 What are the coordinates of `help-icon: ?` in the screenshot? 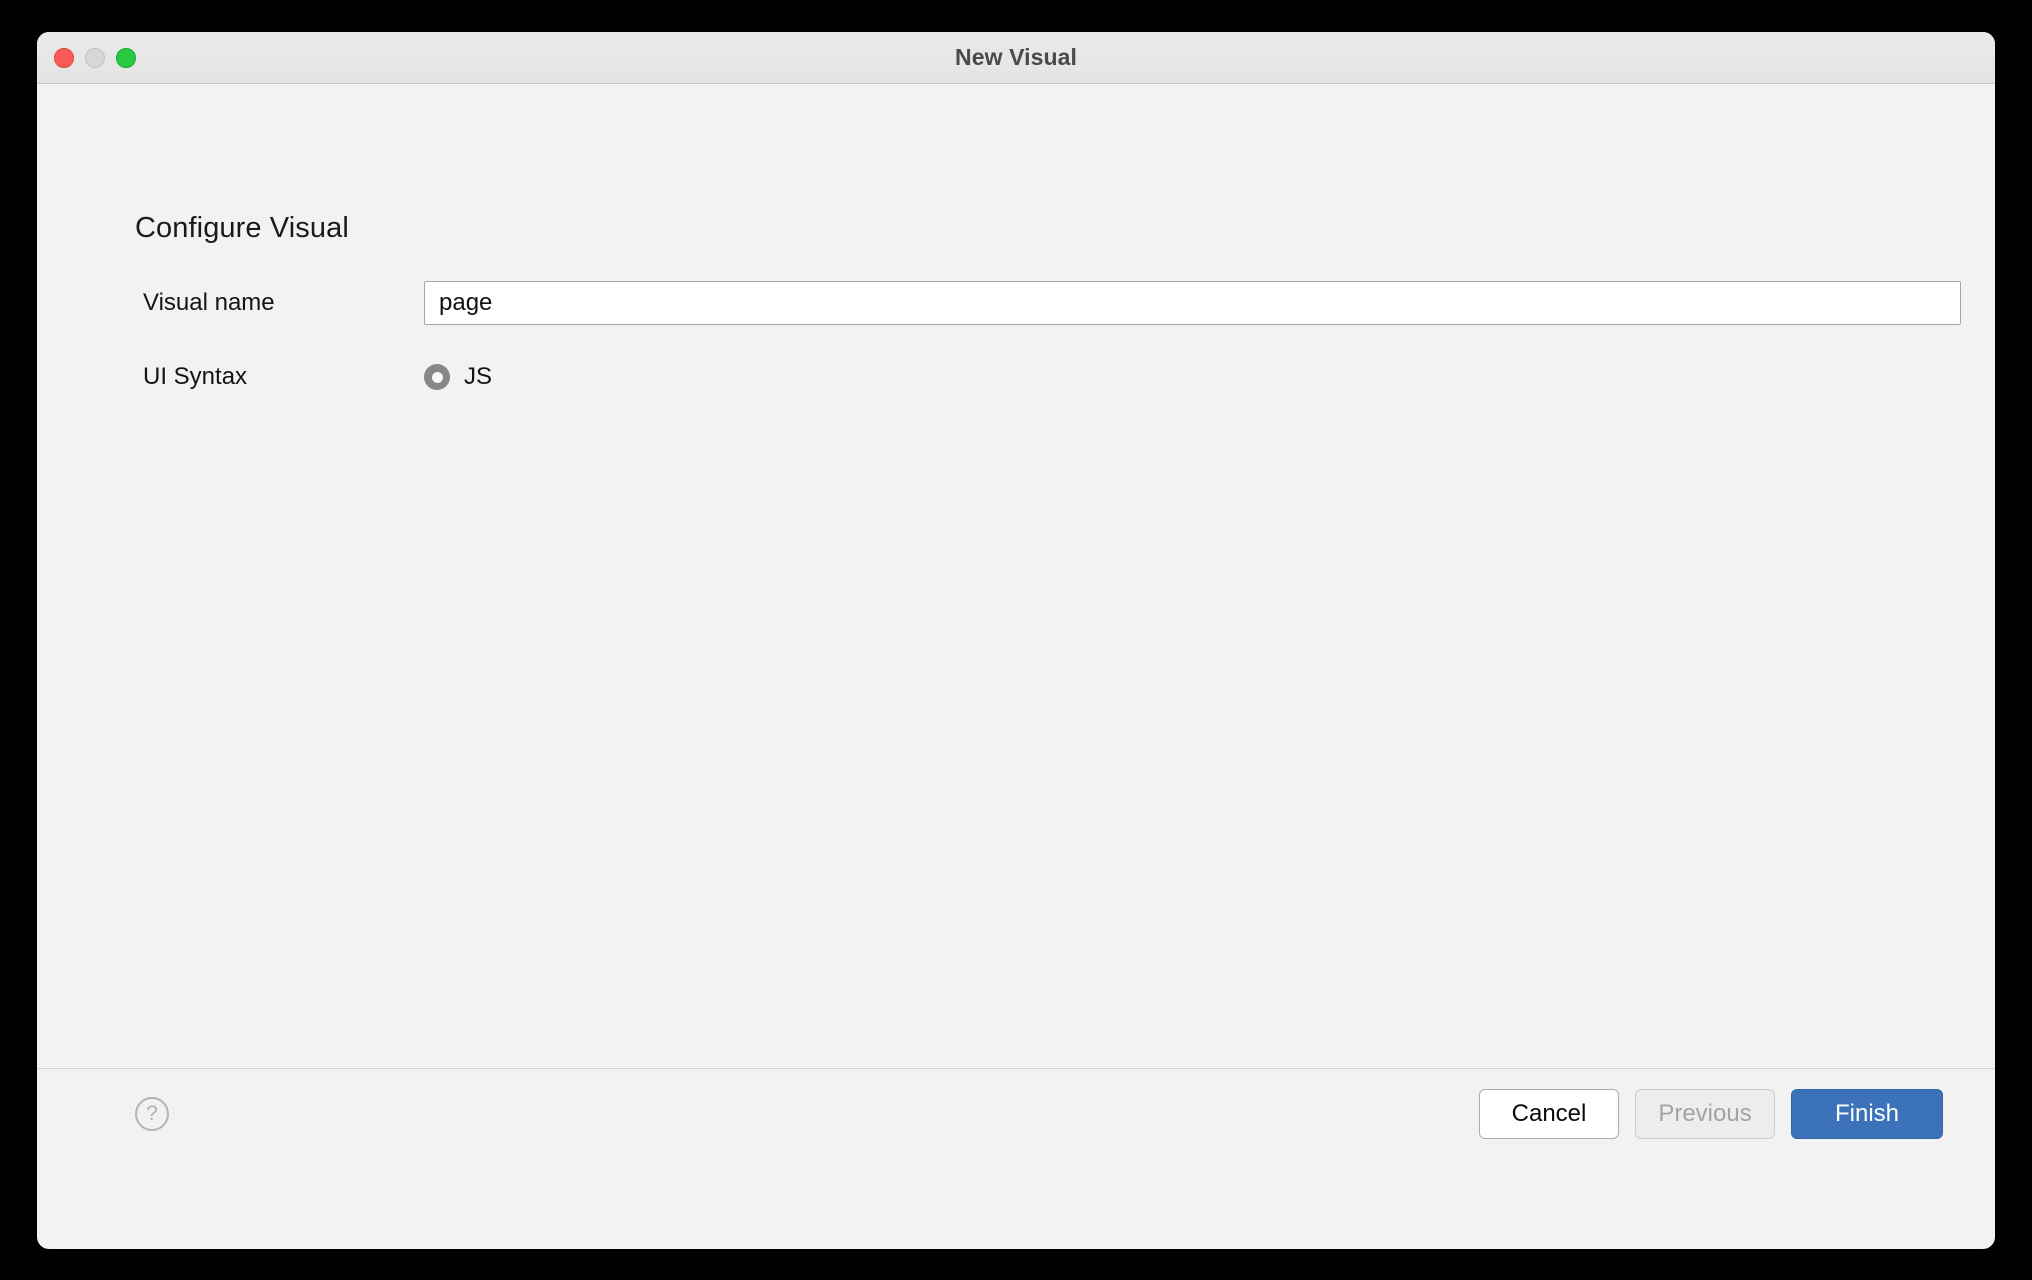 It's located at (152, 1114).